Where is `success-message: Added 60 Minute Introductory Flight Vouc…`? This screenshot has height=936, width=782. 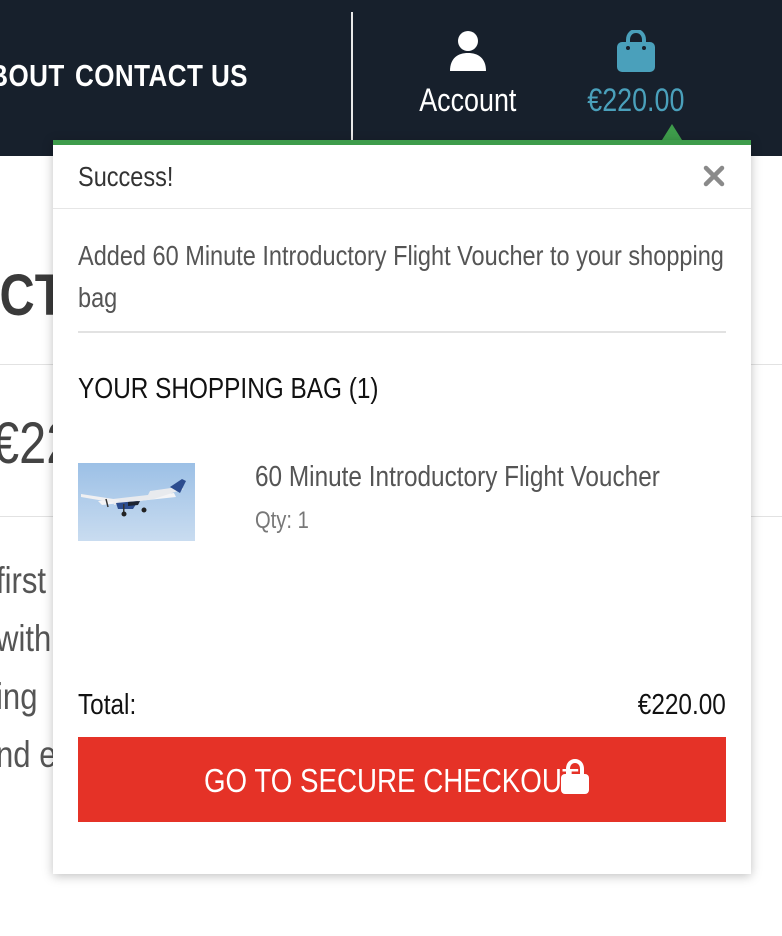 success-message: Added 60 Minute Introductory Flight Vouc… is located at coordinates (401, 276).